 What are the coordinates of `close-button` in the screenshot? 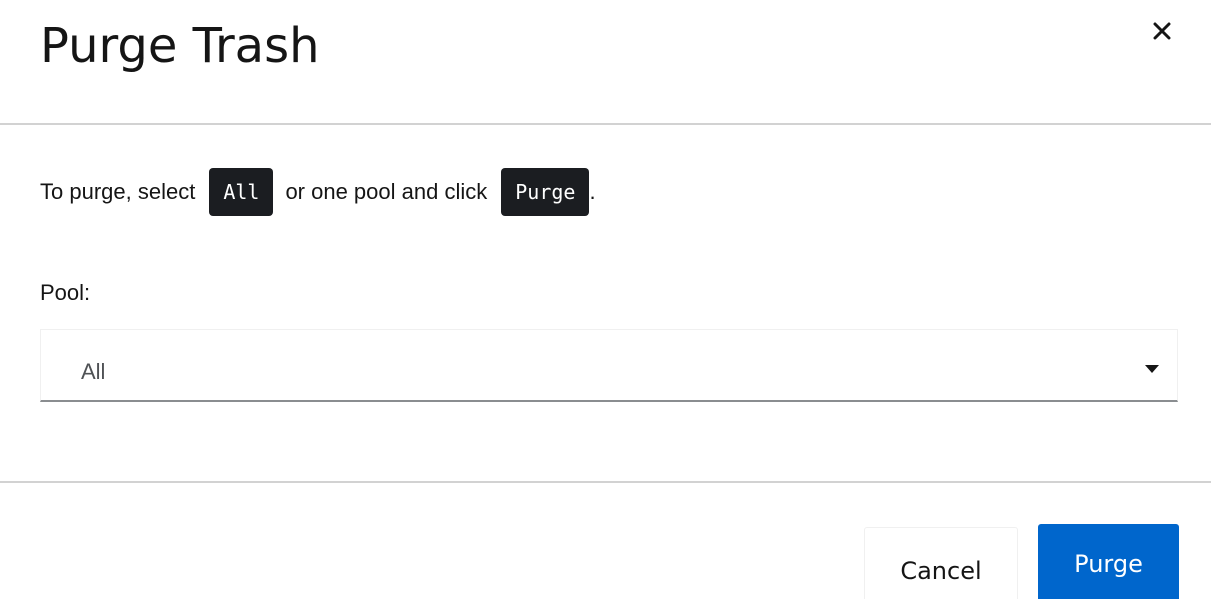 It's located at (1162, 32).